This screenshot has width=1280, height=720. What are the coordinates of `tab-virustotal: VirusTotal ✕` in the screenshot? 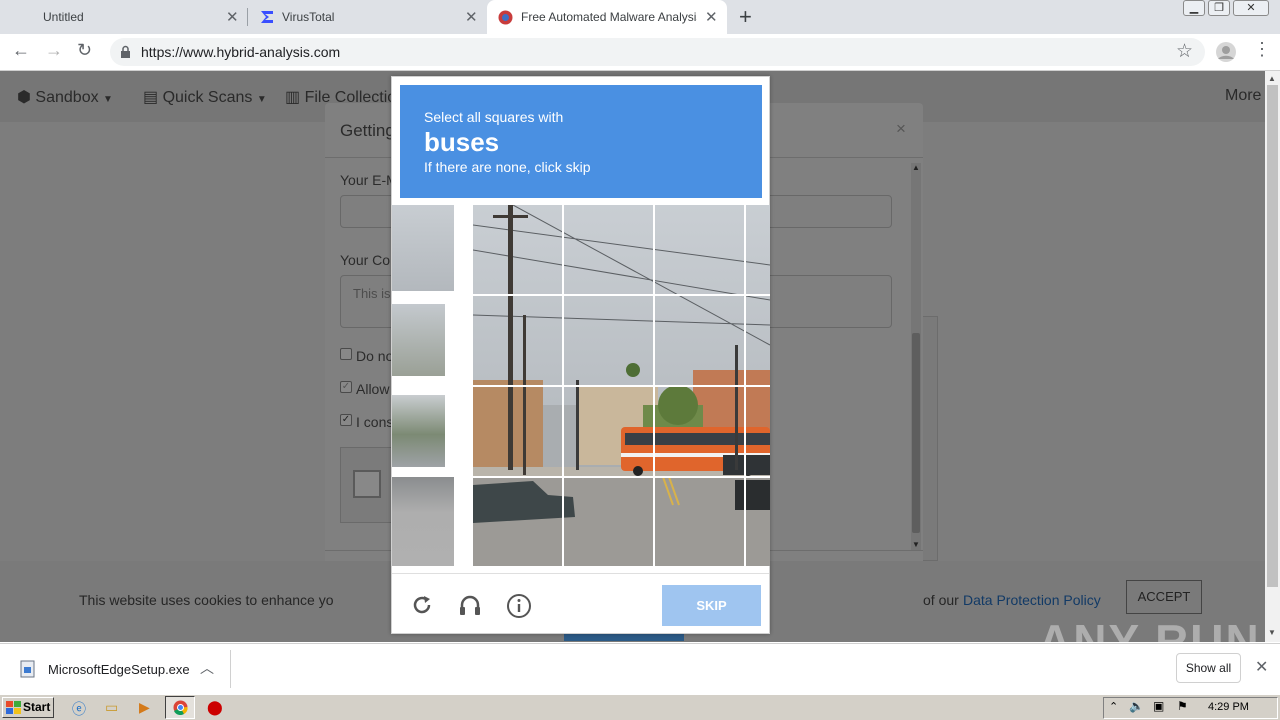 It's located at (367, 17).